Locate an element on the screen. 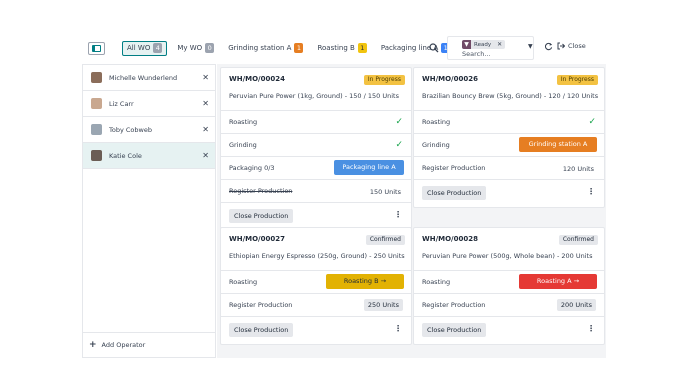 The image size is (690, 388). search-icon is located at coordinates (434, 48).